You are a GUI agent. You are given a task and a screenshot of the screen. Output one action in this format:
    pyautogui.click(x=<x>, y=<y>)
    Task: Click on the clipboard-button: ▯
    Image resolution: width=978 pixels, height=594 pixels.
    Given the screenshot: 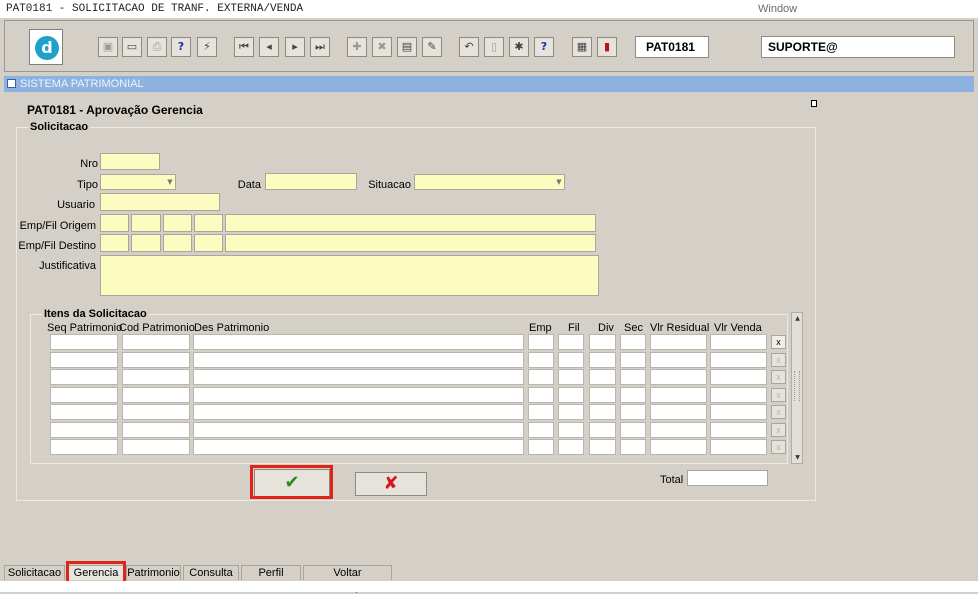 What is the action you would take?
    pyautogui.click(x=494, y=47)
    